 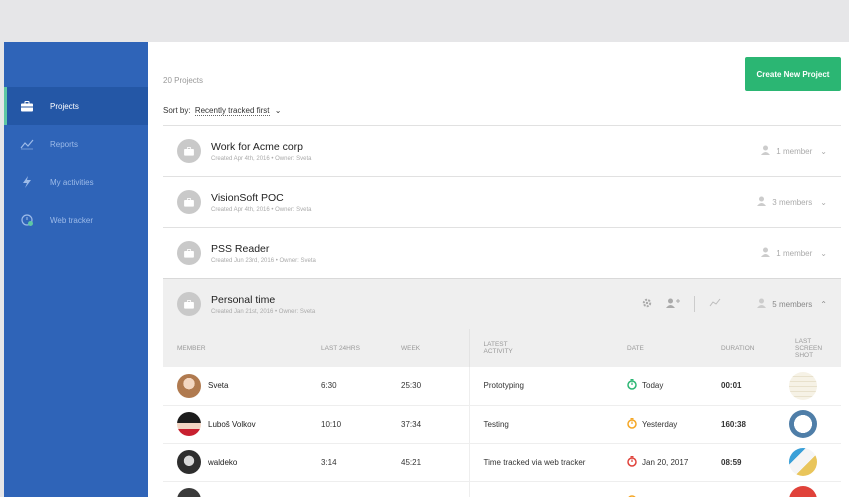 I want to click on week-value: 37:34, so click(x=428, y=424).